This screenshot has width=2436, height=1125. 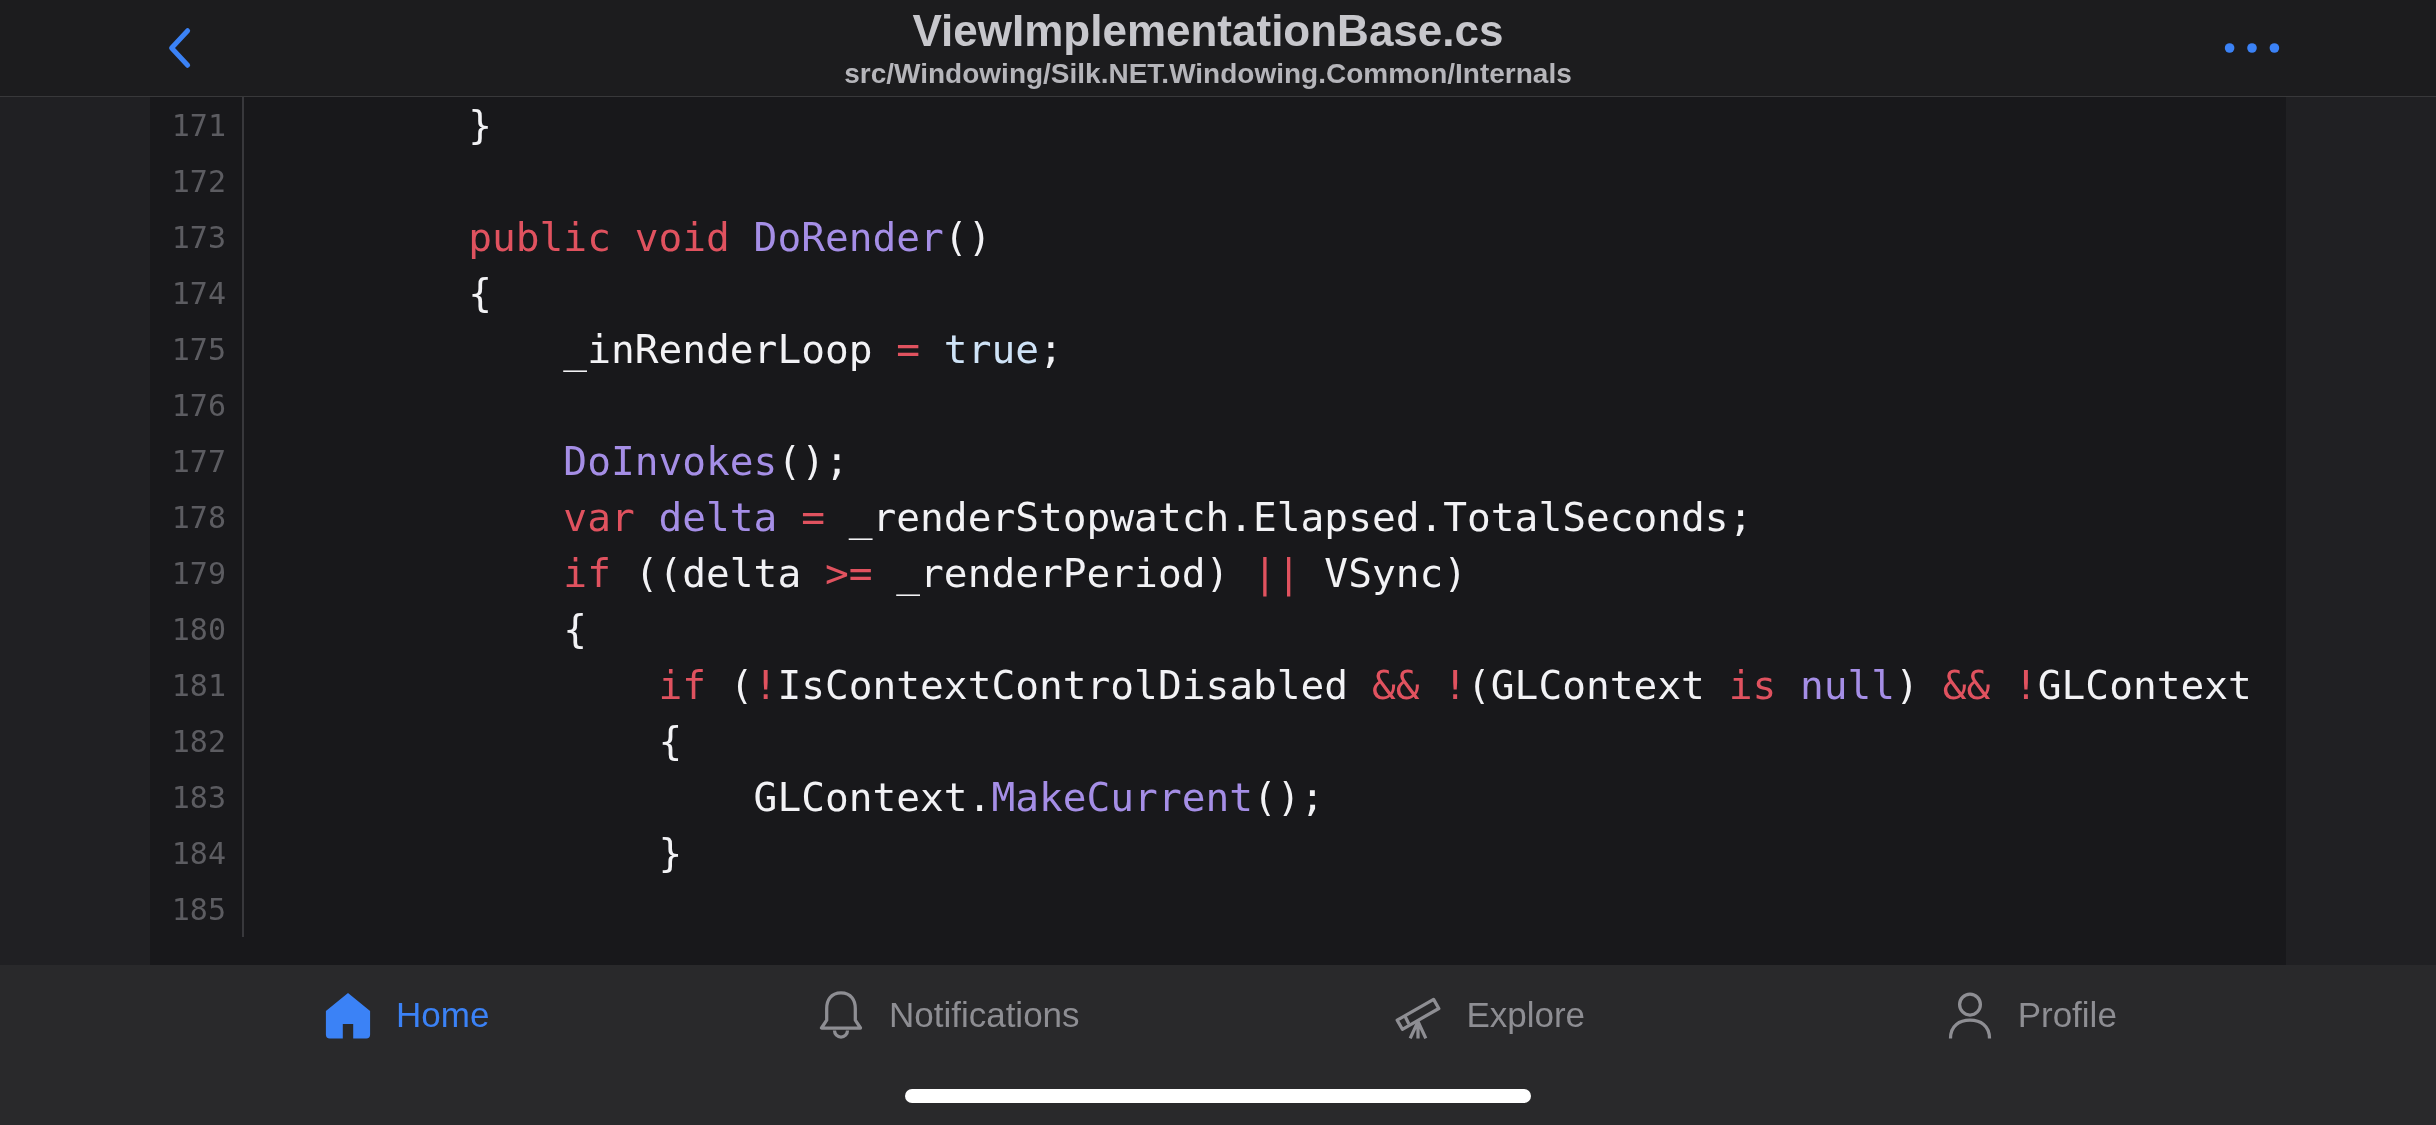 I want to click on line-number: 172, so click(x=198, y=181).